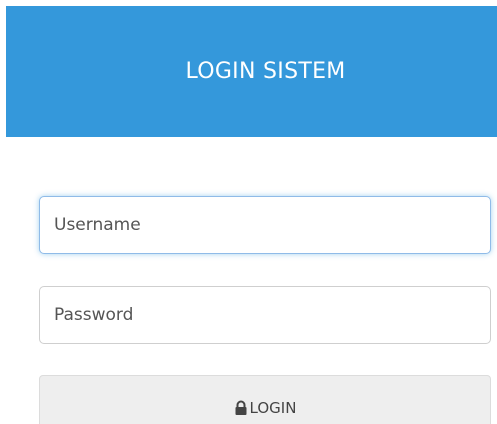  What do you see at coordinates (265, 71) in the screenshot?
I see `page-title: LOGIN SISTEM` at bounding box center [265, 71].